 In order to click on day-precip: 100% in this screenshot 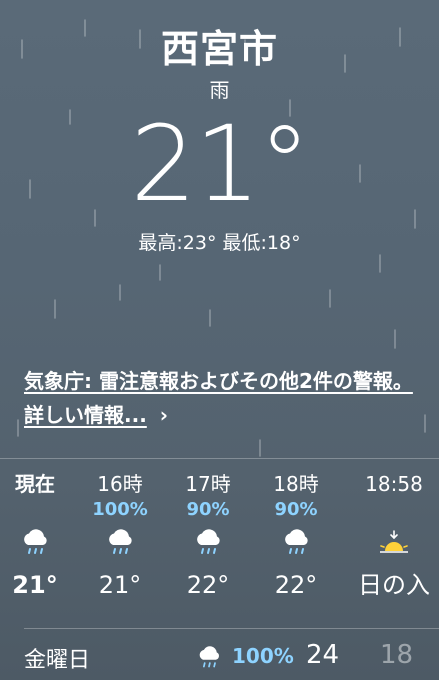, I will do `click(263, 656)`.